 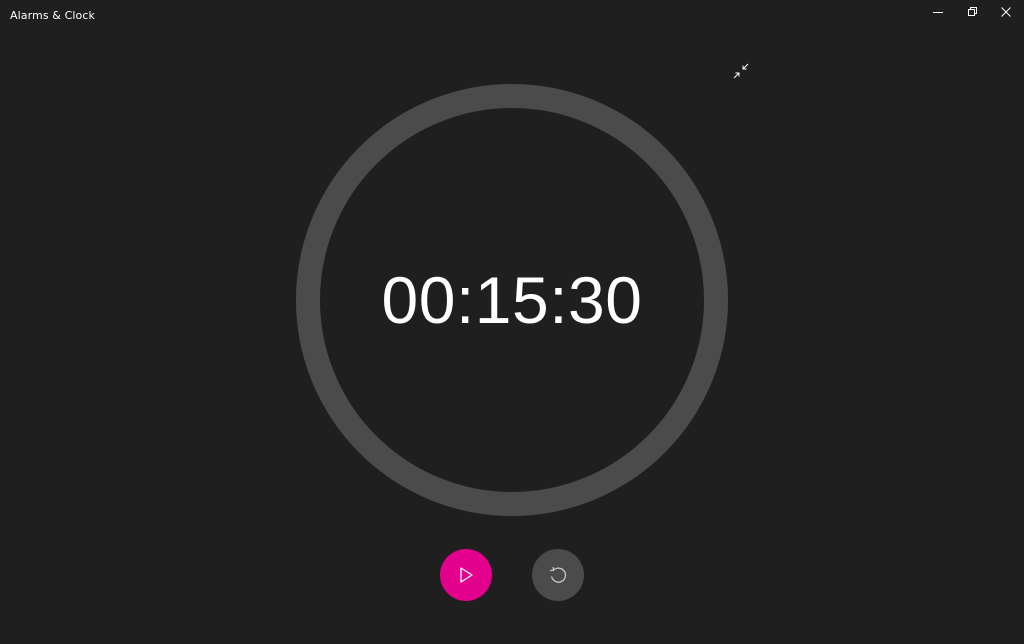 I want to click on minimize-button, so click(x=938, y=12).